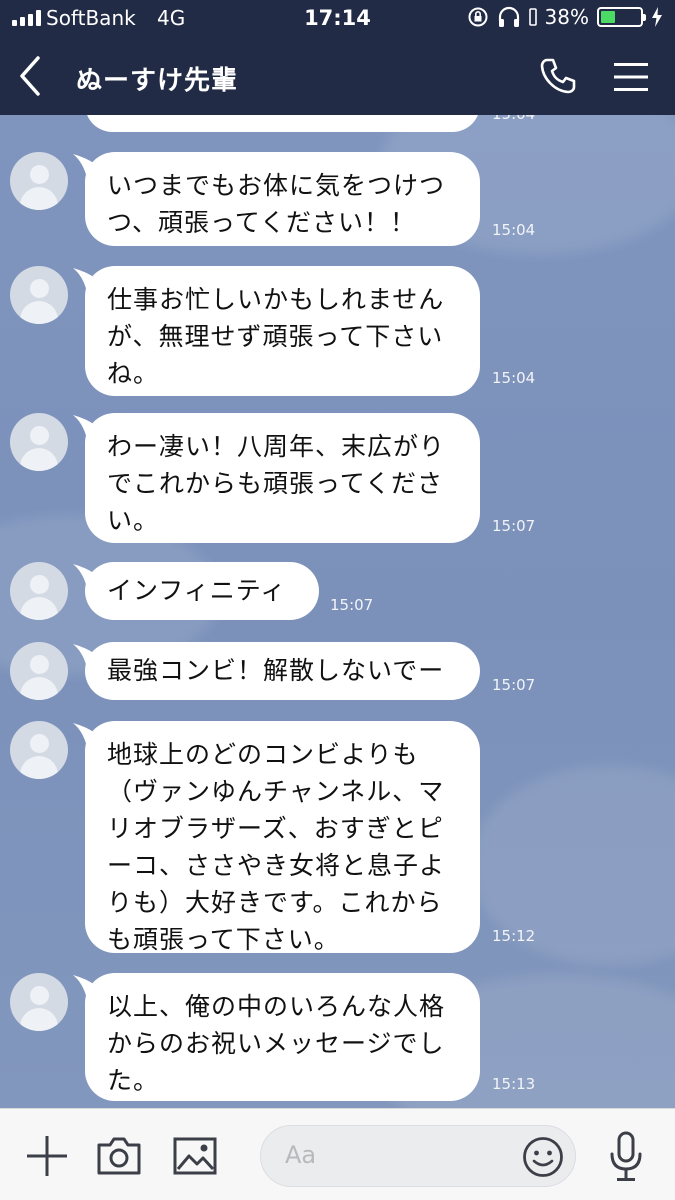 Image resolution: width=675 pixels, height=1200 pixels. I want to click on rotation-lock-icon, so click(478, 17).